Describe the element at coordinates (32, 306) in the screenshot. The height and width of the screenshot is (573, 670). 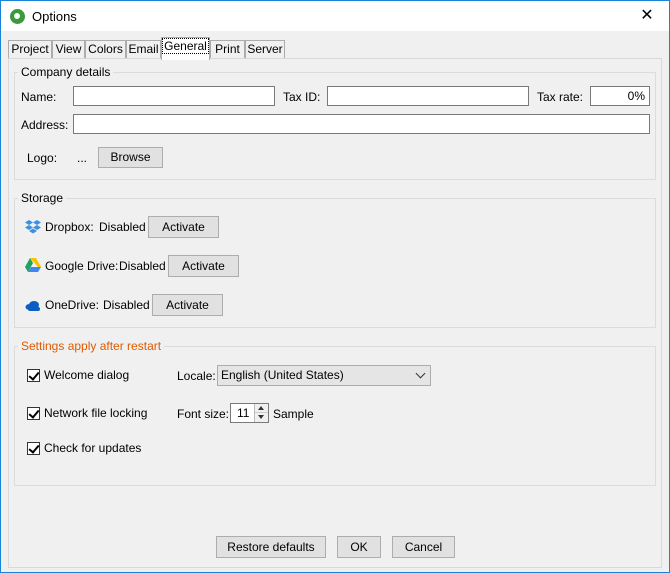
I see `onedrive-icon` at that location.